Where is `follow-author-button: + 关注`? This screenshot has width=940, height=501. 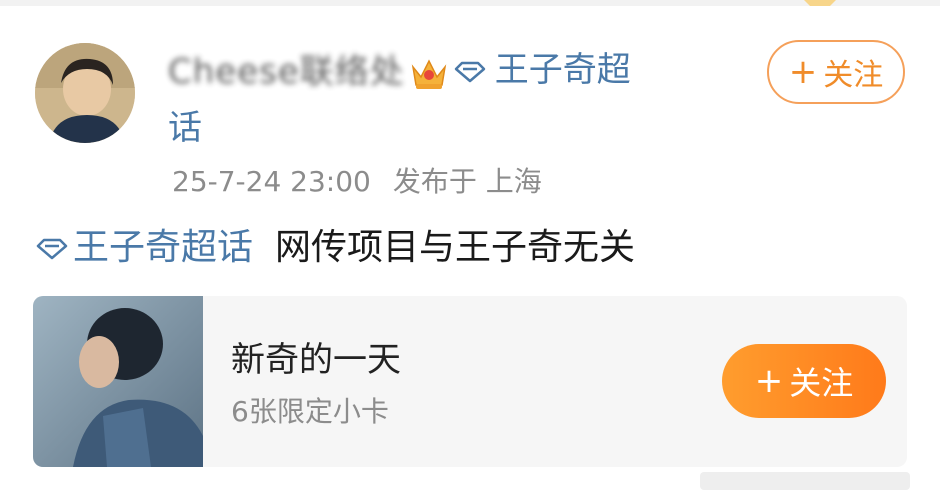
follow-author-button: + 关注 is located at coordinates (836, 72).